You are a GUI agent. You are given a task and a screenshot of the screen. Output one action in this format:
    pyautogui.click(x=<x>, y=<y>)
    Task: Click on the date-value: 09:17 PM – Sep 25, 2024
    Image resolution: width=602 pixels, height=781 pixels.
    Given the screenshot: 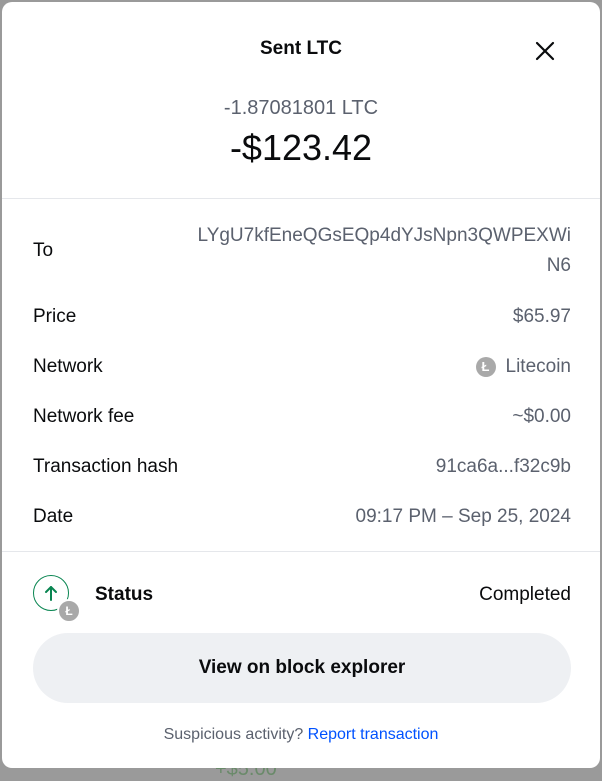 What is the action you would take?
    pyautogui.click(x=463, y=516)
    